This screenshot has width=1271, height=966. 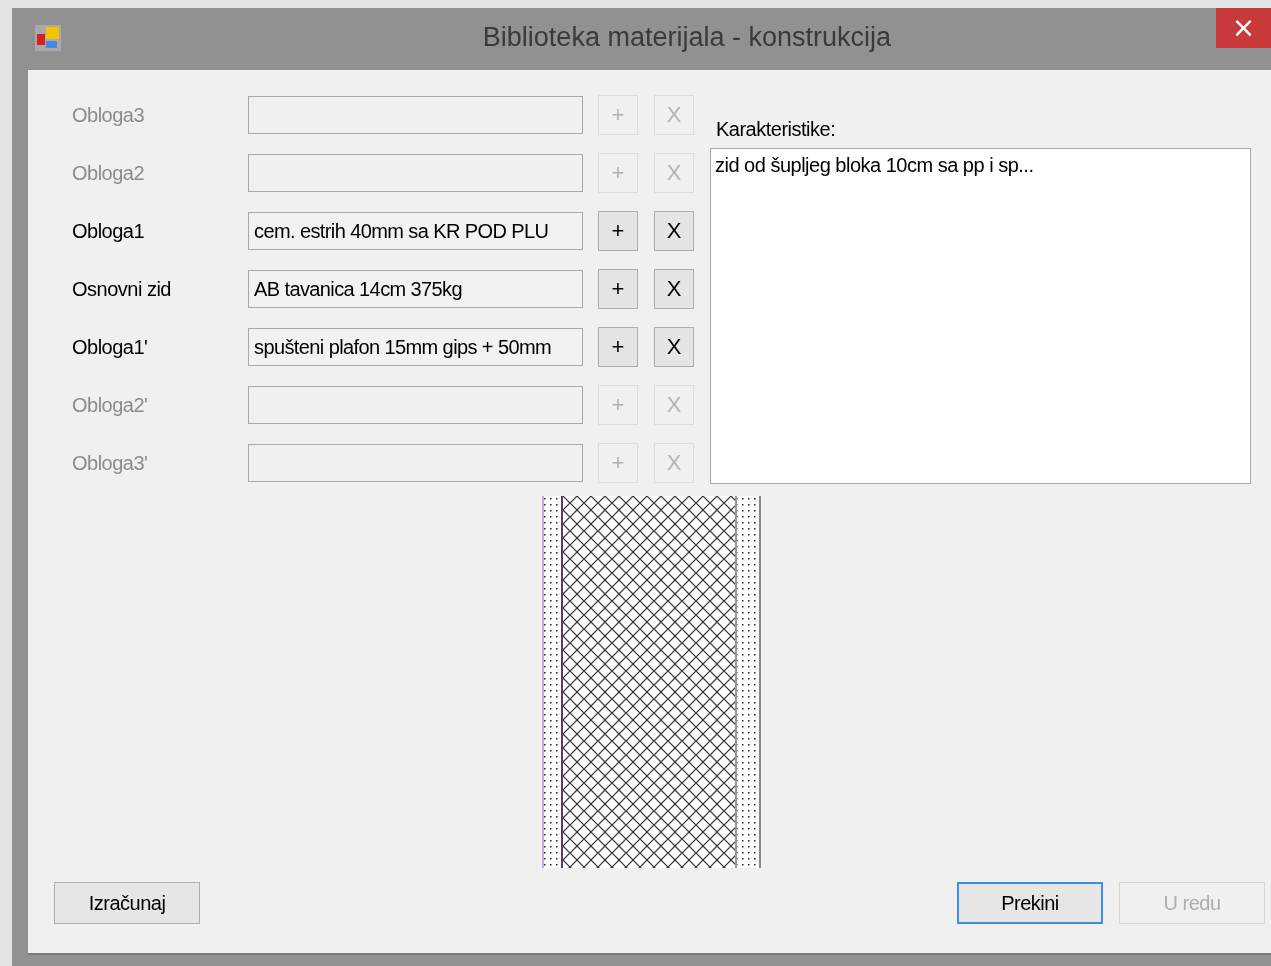 What do you see at coordinates (109, 231) in the screenshot?
I see `layer-label: Obloga1` at bounding box center [109, 231].